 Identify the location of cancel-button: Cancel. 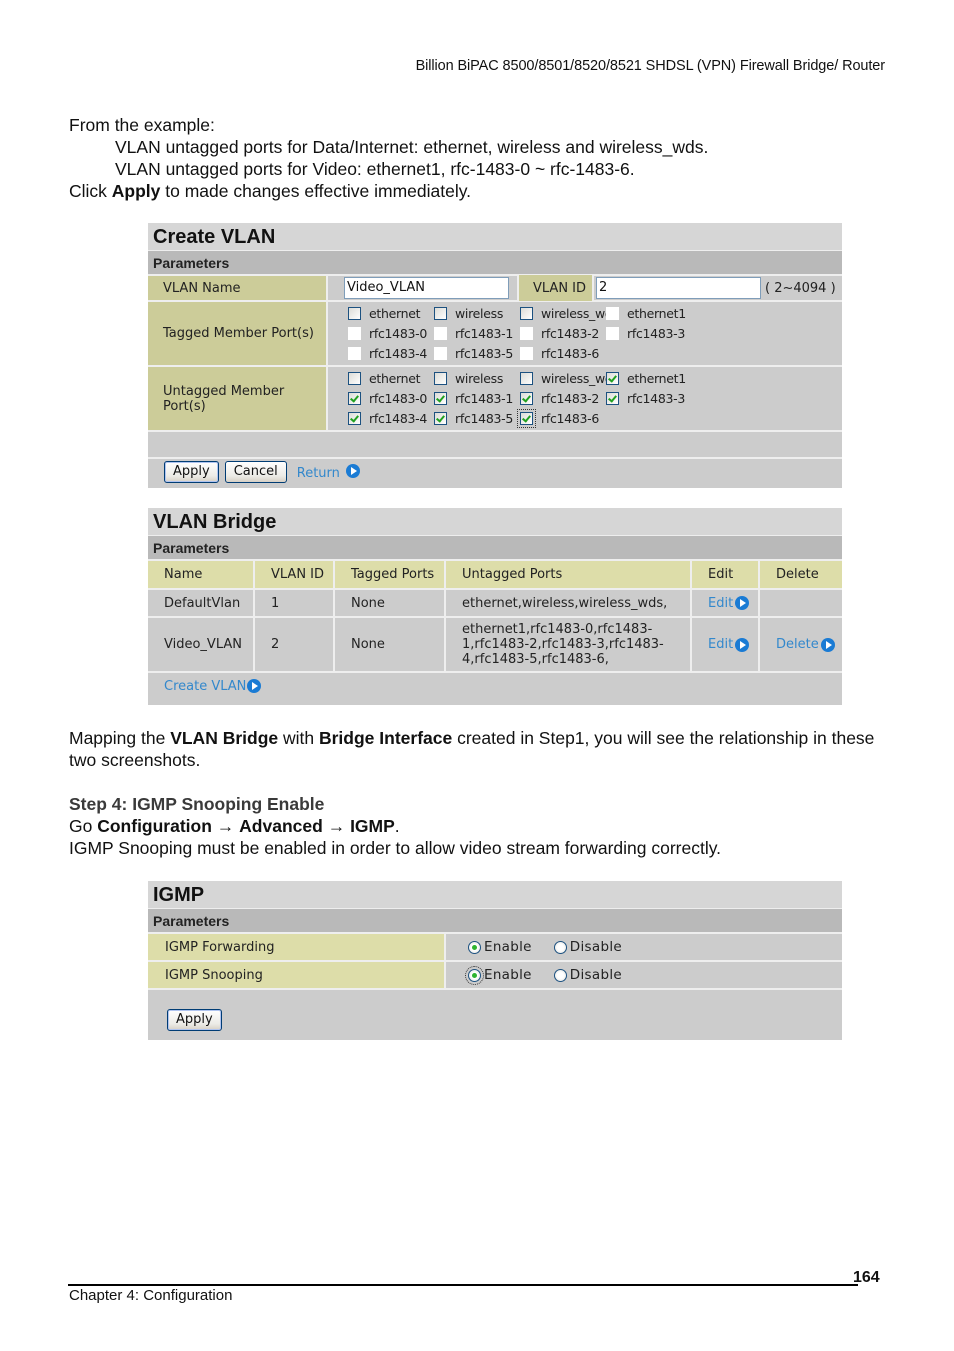
(255, 471).